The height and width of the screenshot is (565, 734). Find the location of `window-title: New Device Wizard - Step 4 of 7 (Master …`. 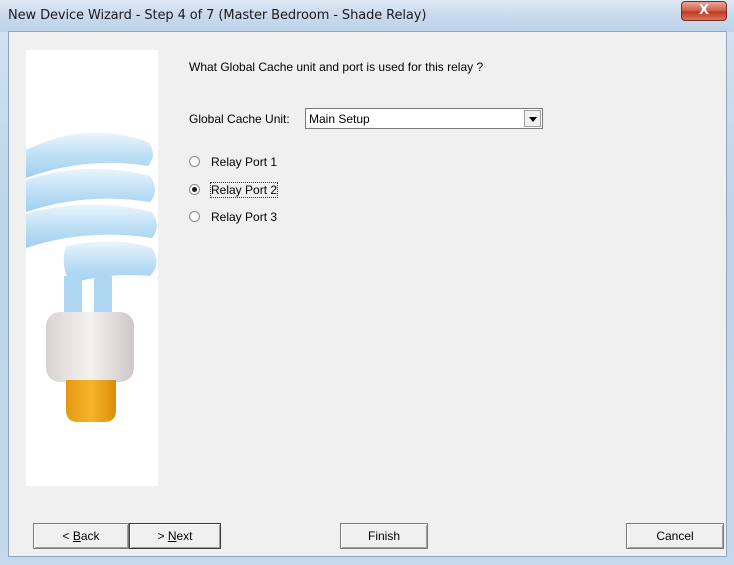

window-title: New Device Wizard - Step 4 of 7 (Master … is located at coordinates (217, 15).